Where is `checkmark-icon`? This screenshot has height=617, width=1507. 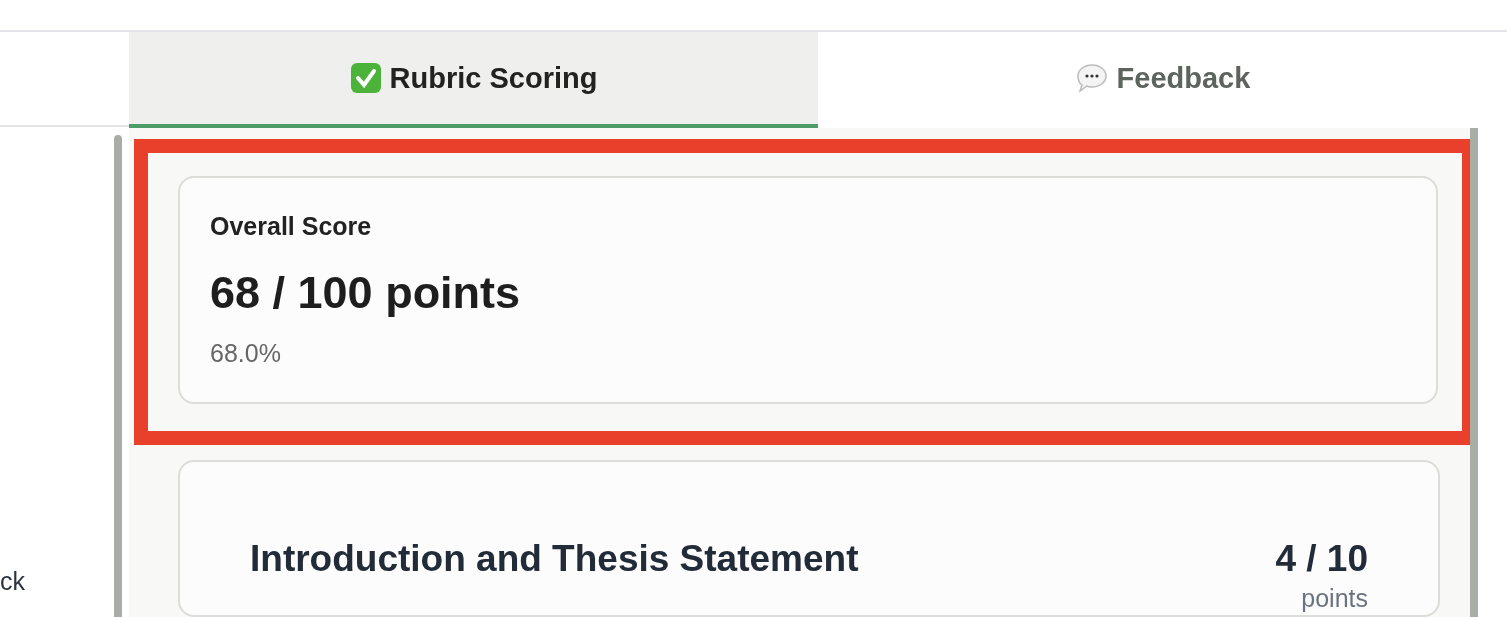 checkmark-icon is located at coordinates (365, 78).